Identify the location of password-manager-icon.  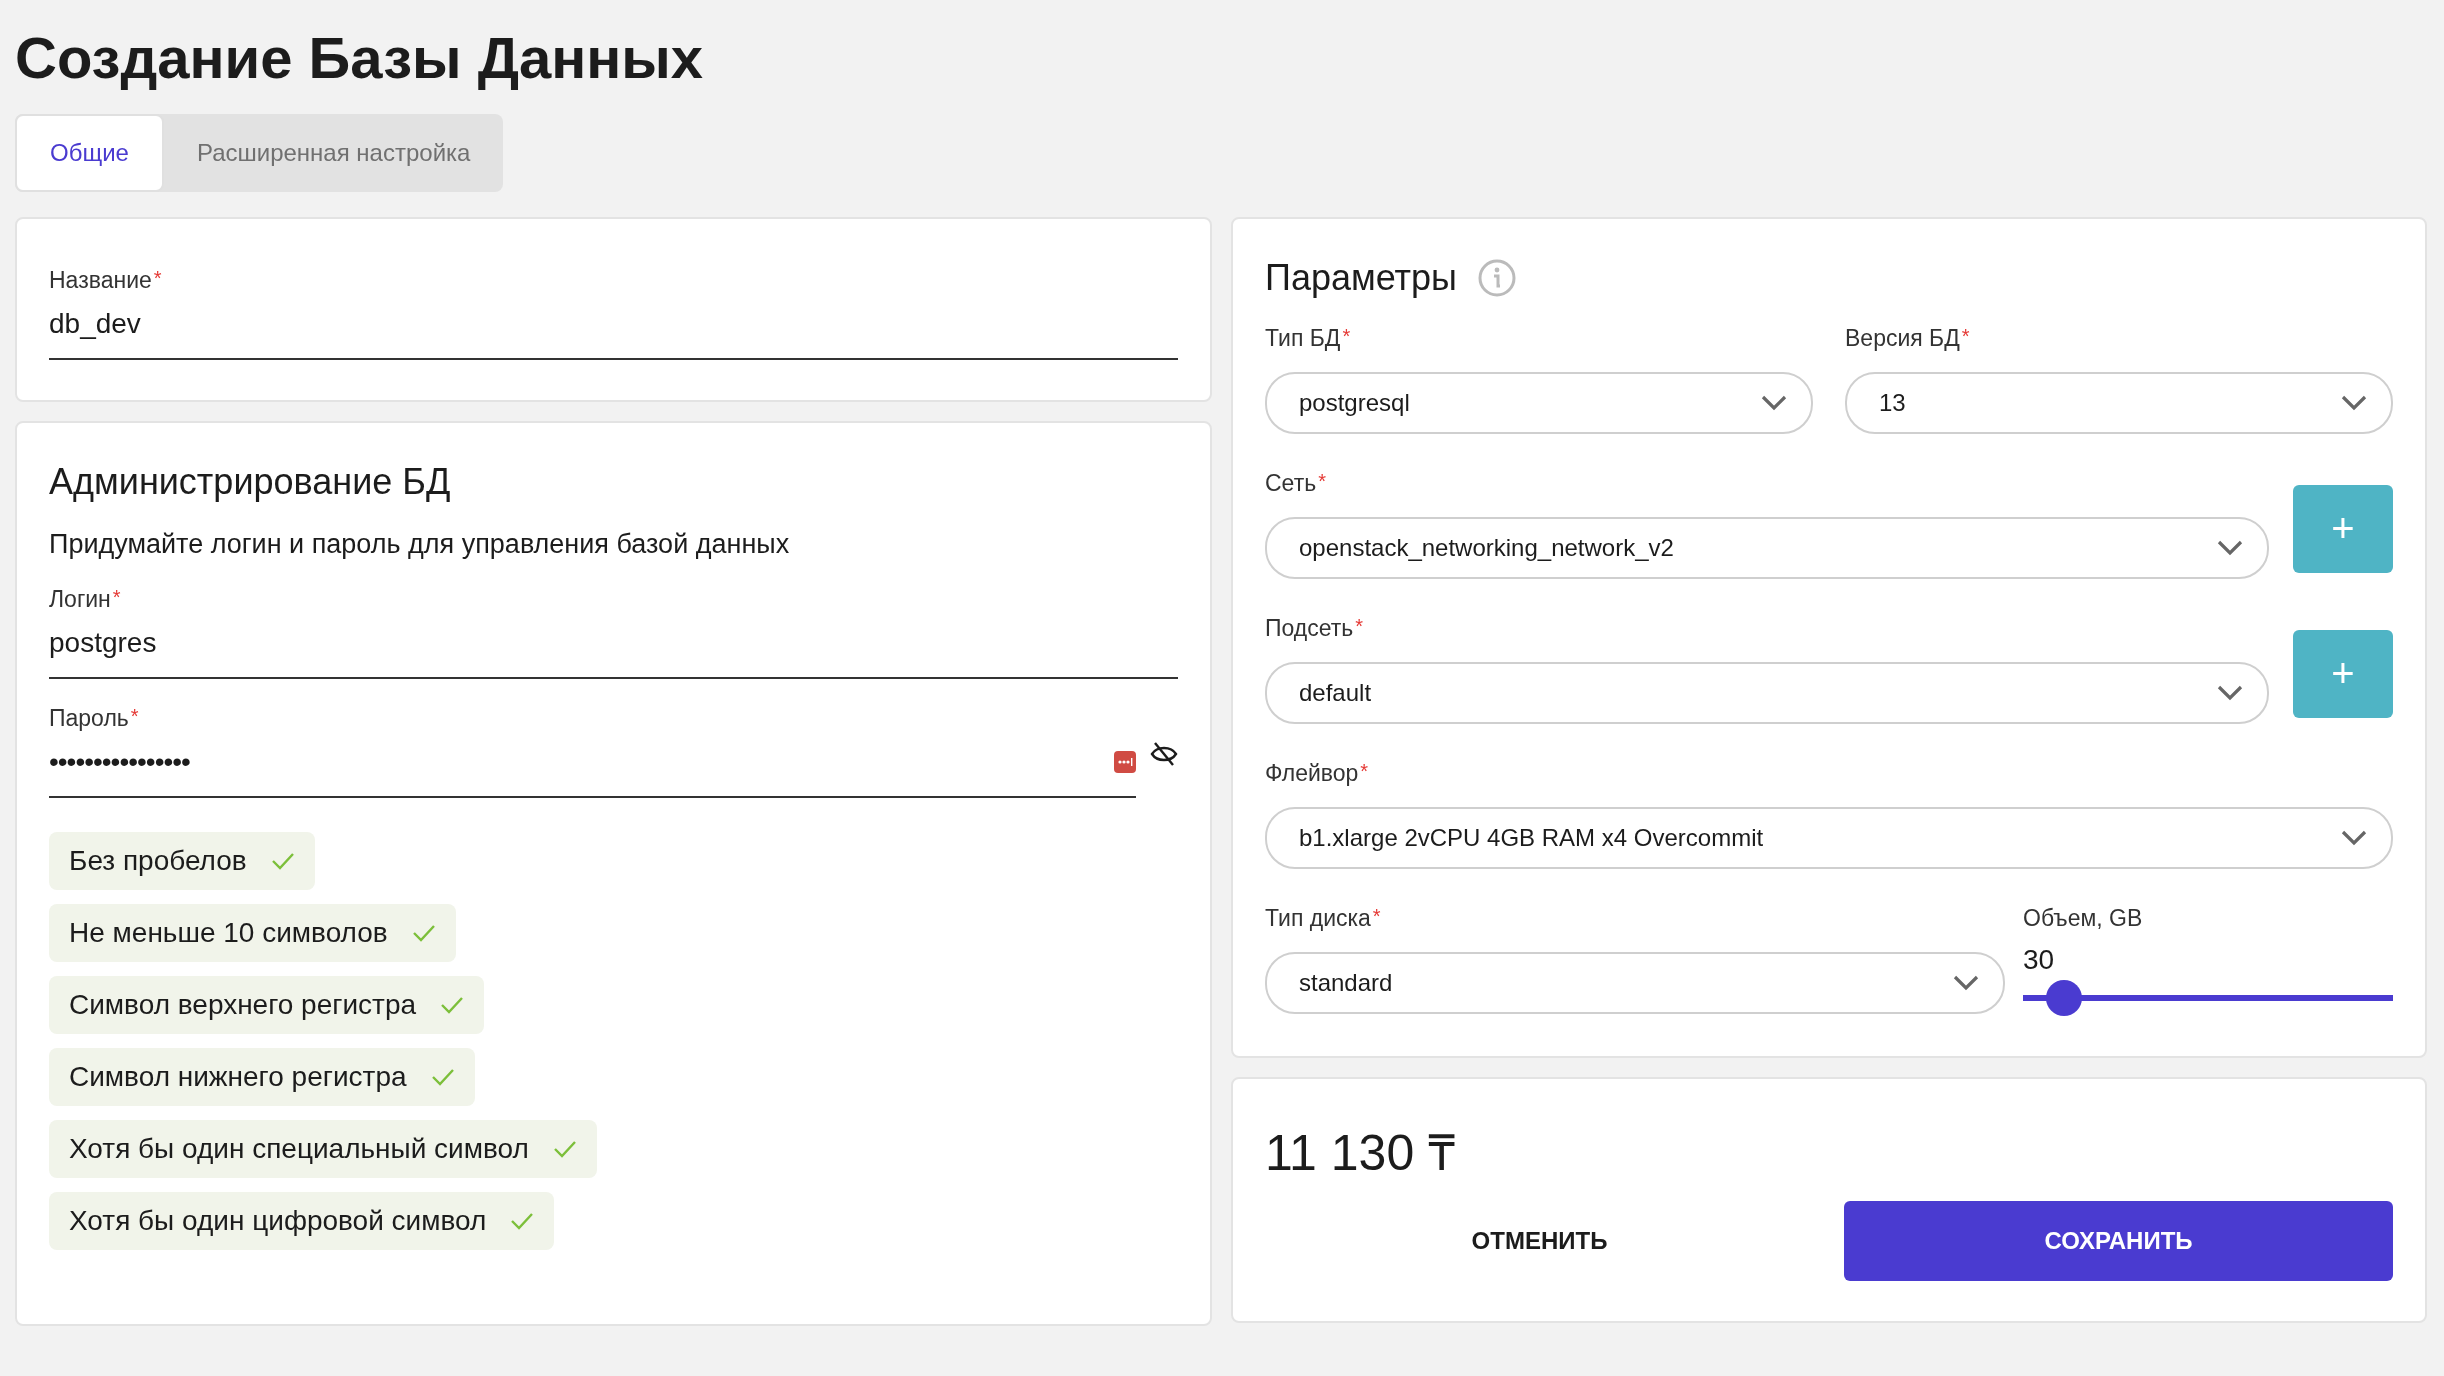
(1125, 761).